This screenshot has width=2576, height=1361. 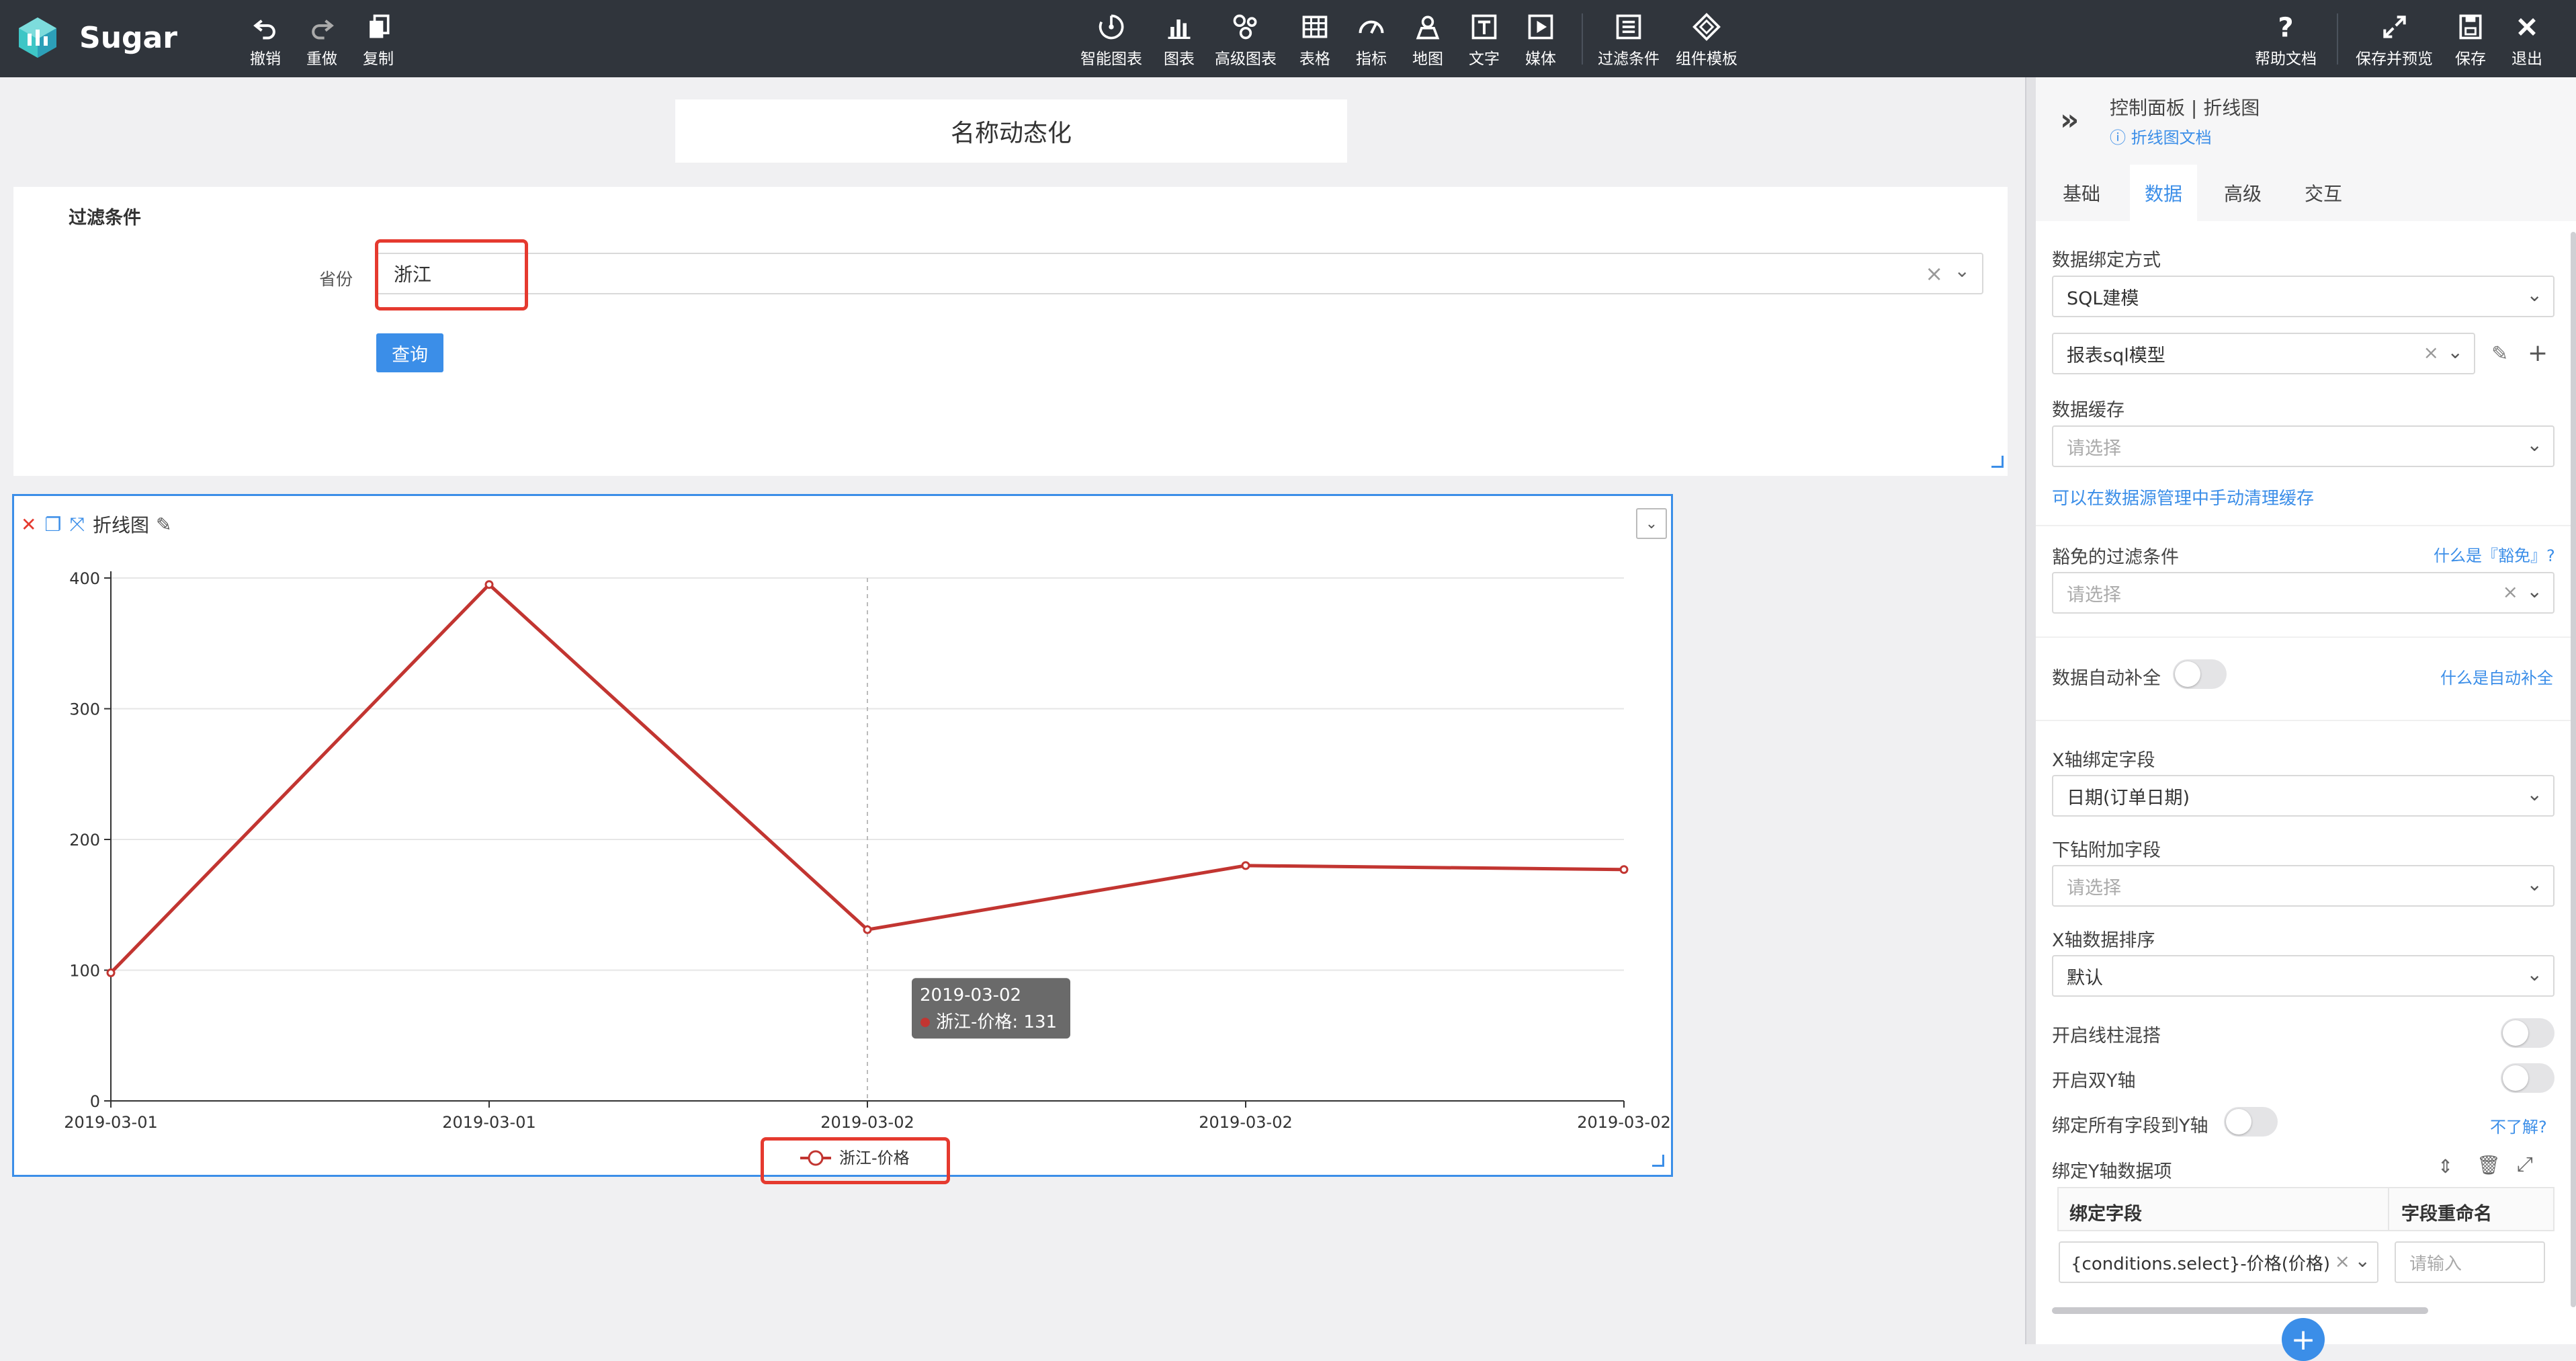 What do you see at coordinates (2527, 1078) in the screenshot?
I see `dual-y-toggle` at bounding box center [2527, 1078].